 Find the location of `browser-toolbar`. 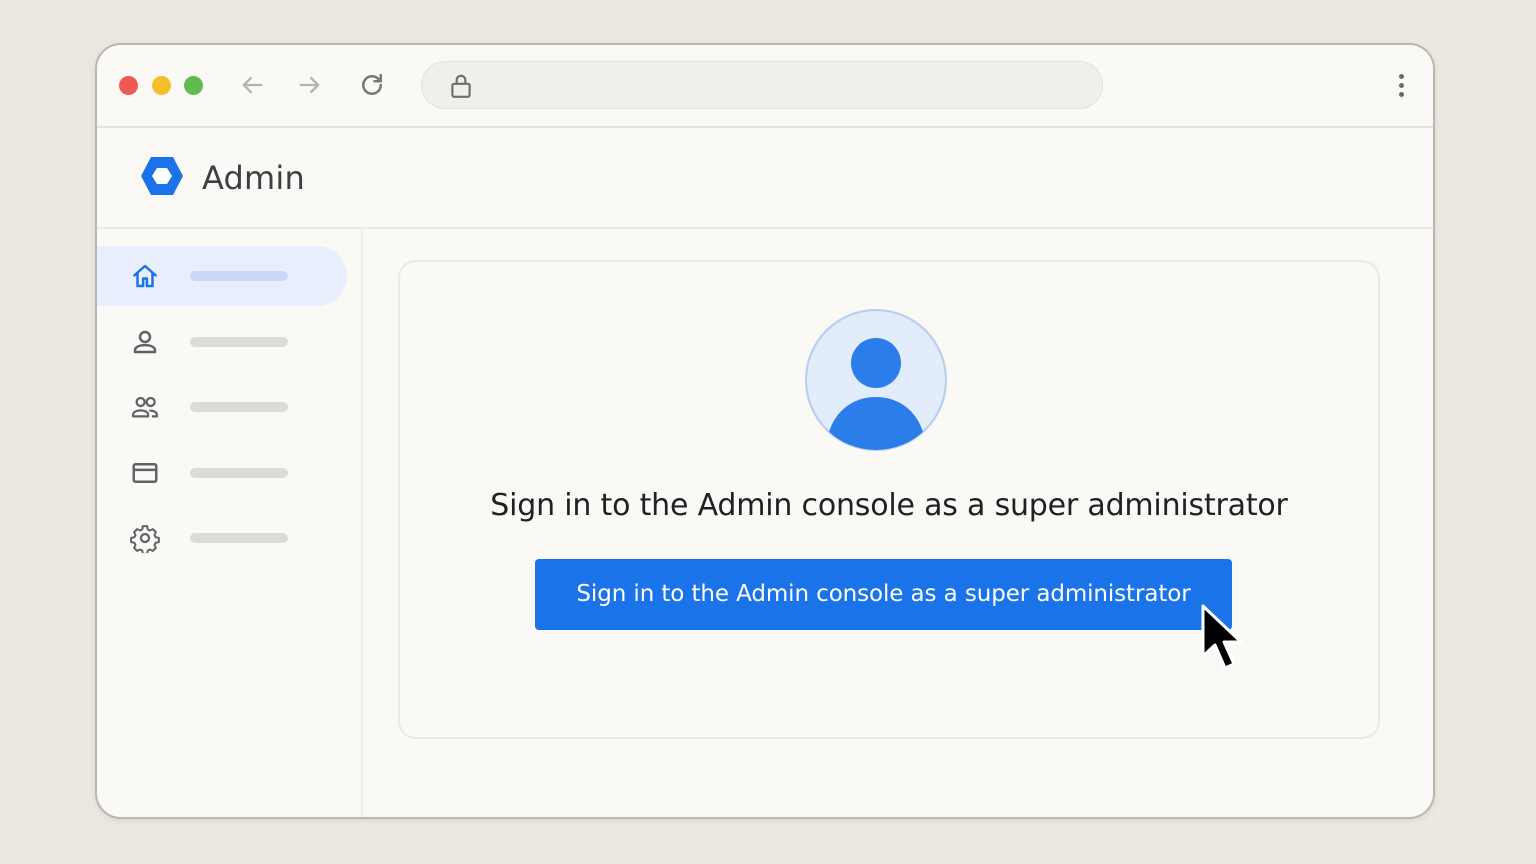

browser-toolbar is located at coordinates (765, 86).